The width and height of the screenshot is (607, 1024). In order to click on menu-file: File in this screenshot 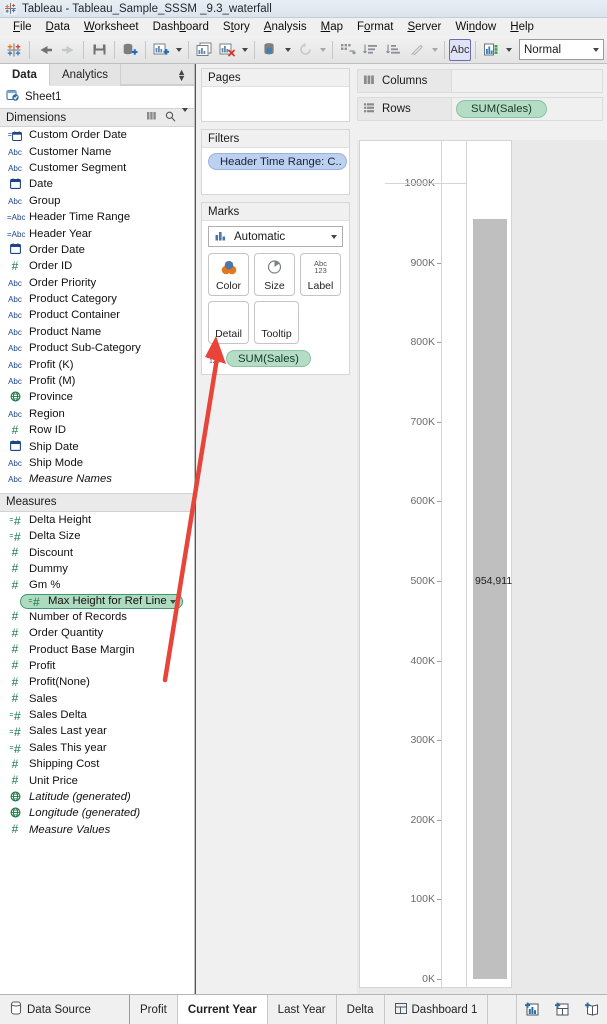, I will do `click(22, 27)`.